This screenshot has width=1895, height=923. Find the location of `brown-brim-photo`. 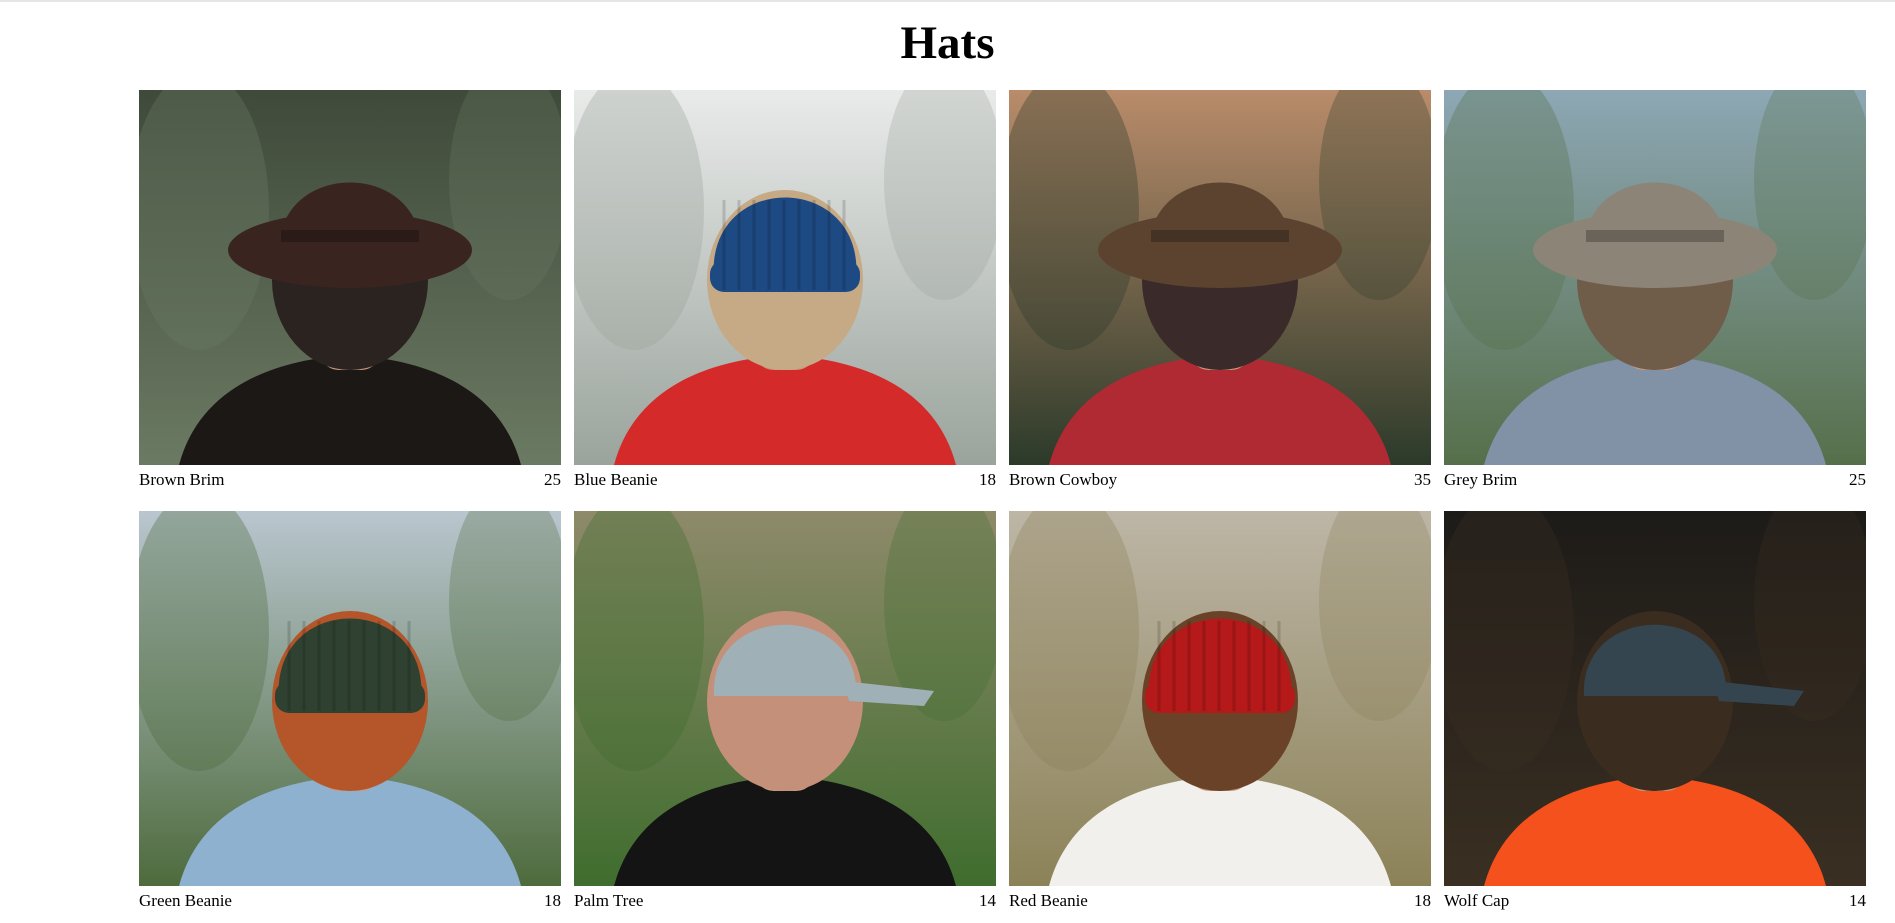

brown-brim-photo is located at coordinates (350, 277).